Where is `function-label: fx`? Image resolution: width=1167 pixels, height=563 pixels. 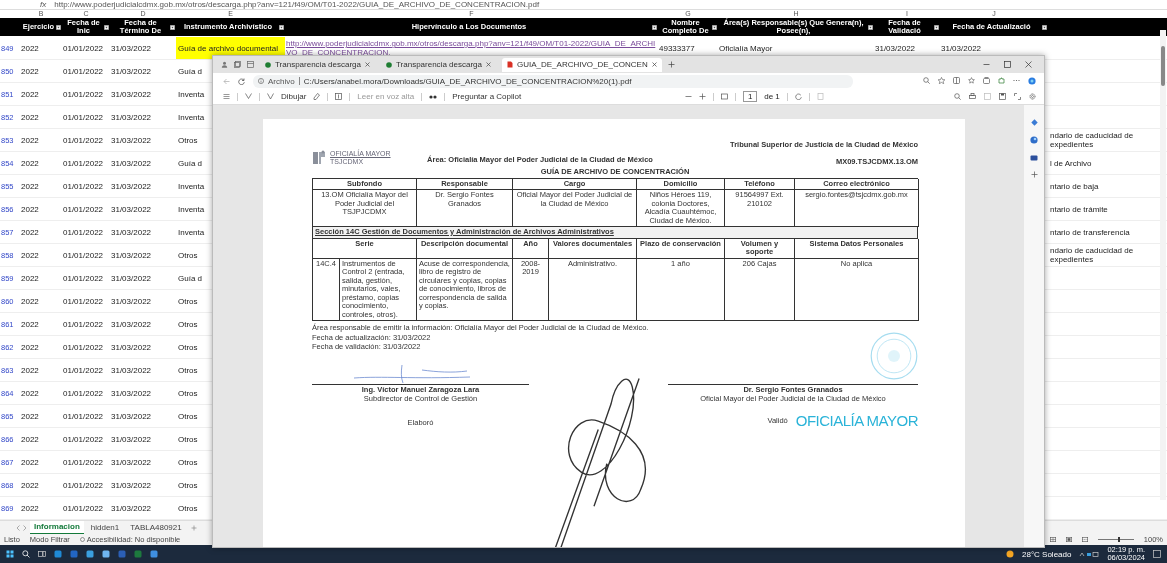
function-label: fx is located at coordinates (43, 4).